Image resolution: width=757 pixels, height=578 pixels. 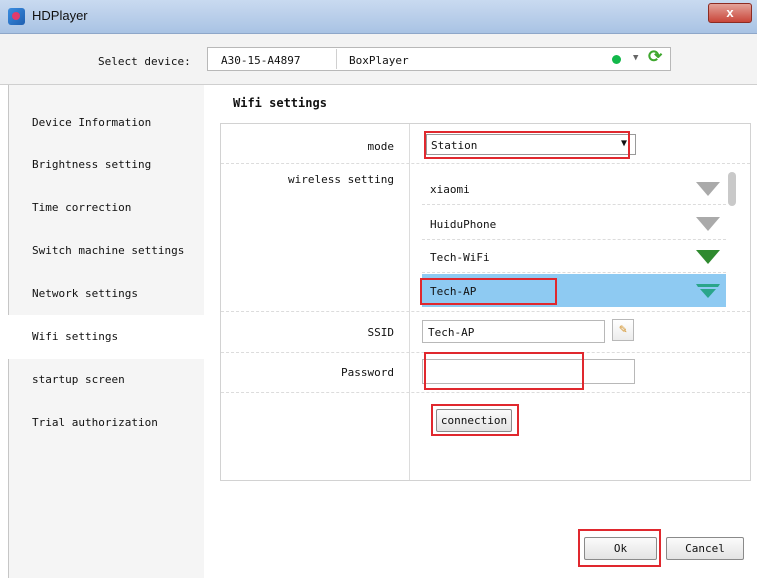 I want to click on wifi-network-item: xiaomi, so click(x=574, y=188).